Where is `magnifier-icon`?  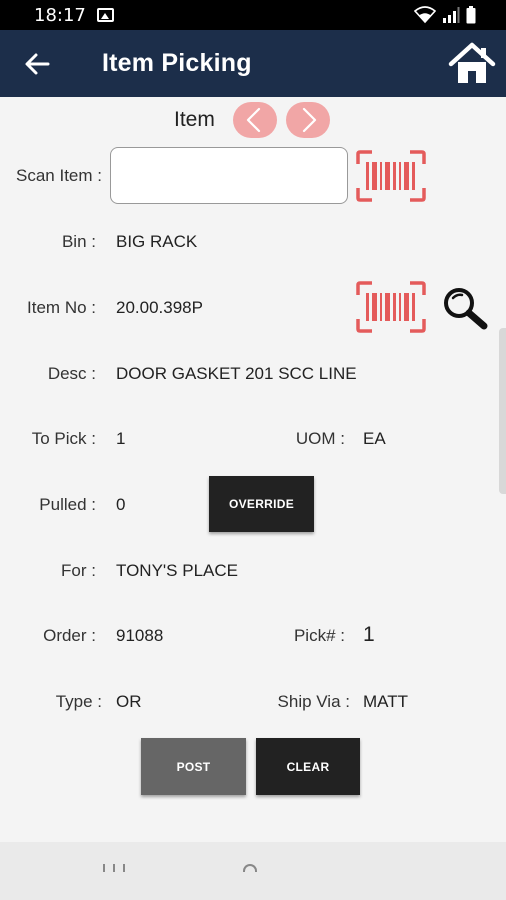 magnifier-icon is located at coordinates (466, 309).